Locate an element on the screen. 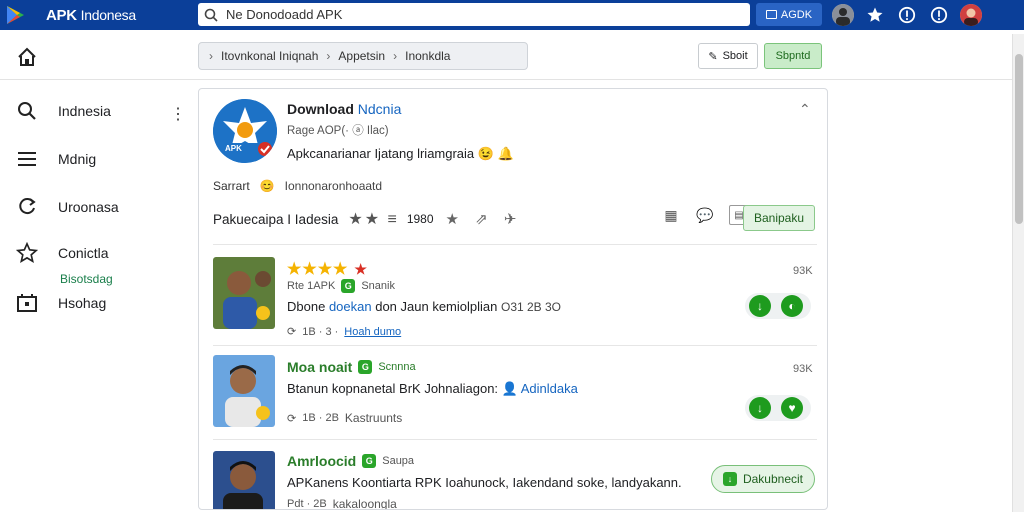 The height and width of the screenshot is (512, 1024). review-meta: ⟳ 1B · 3 · Hoah dumo is located at coordinates (344, 332).